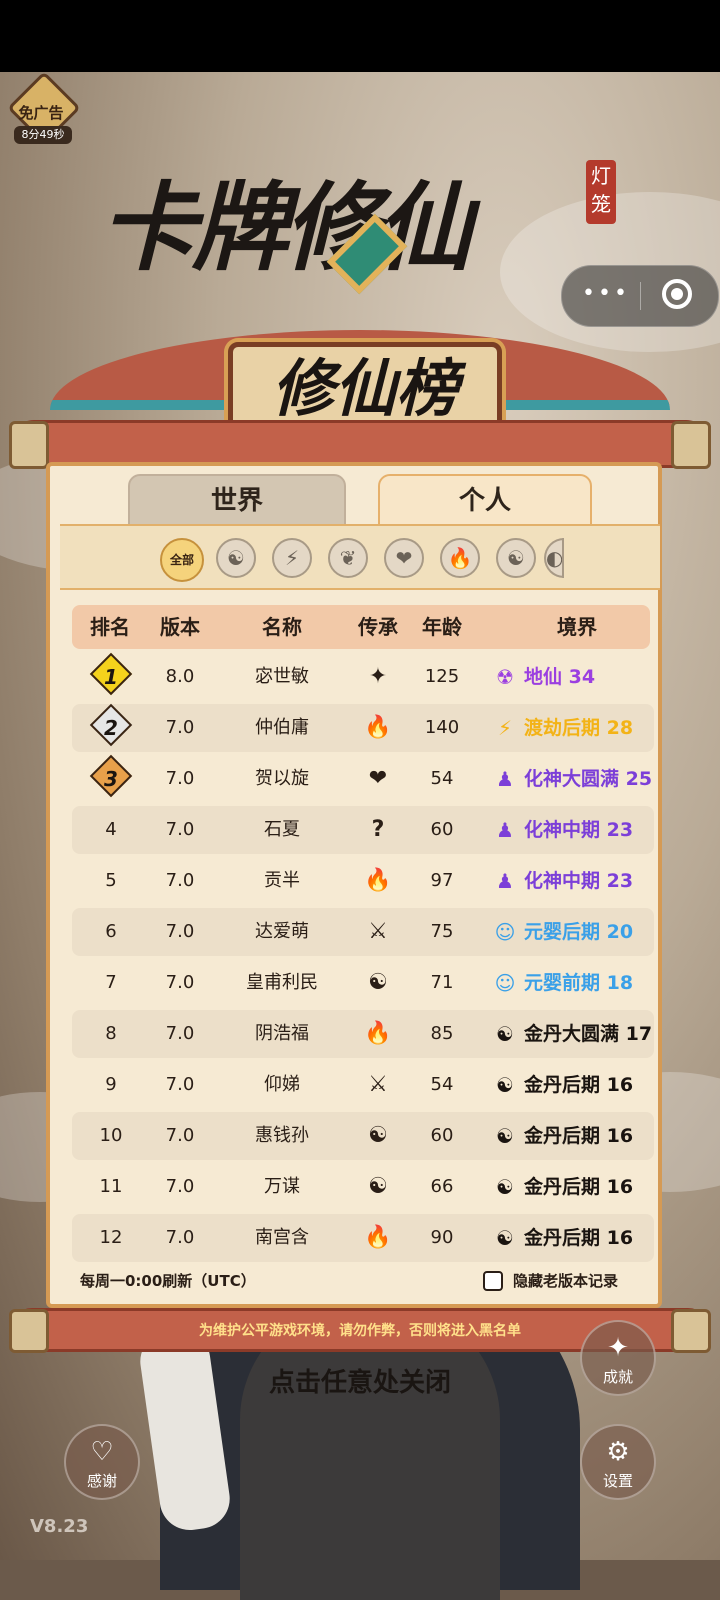  Describe the element at coordinates (442, 982) in the screenshot. I see `age-cell: 71` at that location.